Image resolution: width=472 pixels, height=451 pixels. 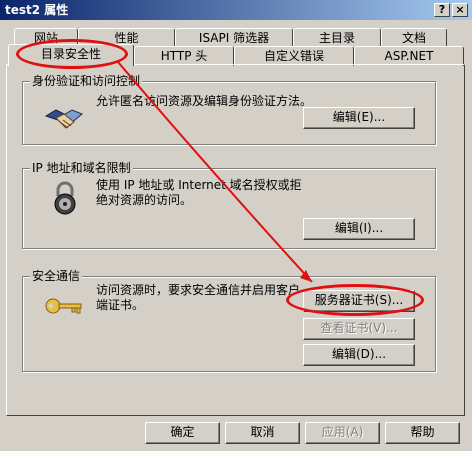 What do you see at coordinates (234, 38) in the screenshot?
I see `tab-isapi-filters: ISAPI 筛选器` at bounding box center [234, 38].